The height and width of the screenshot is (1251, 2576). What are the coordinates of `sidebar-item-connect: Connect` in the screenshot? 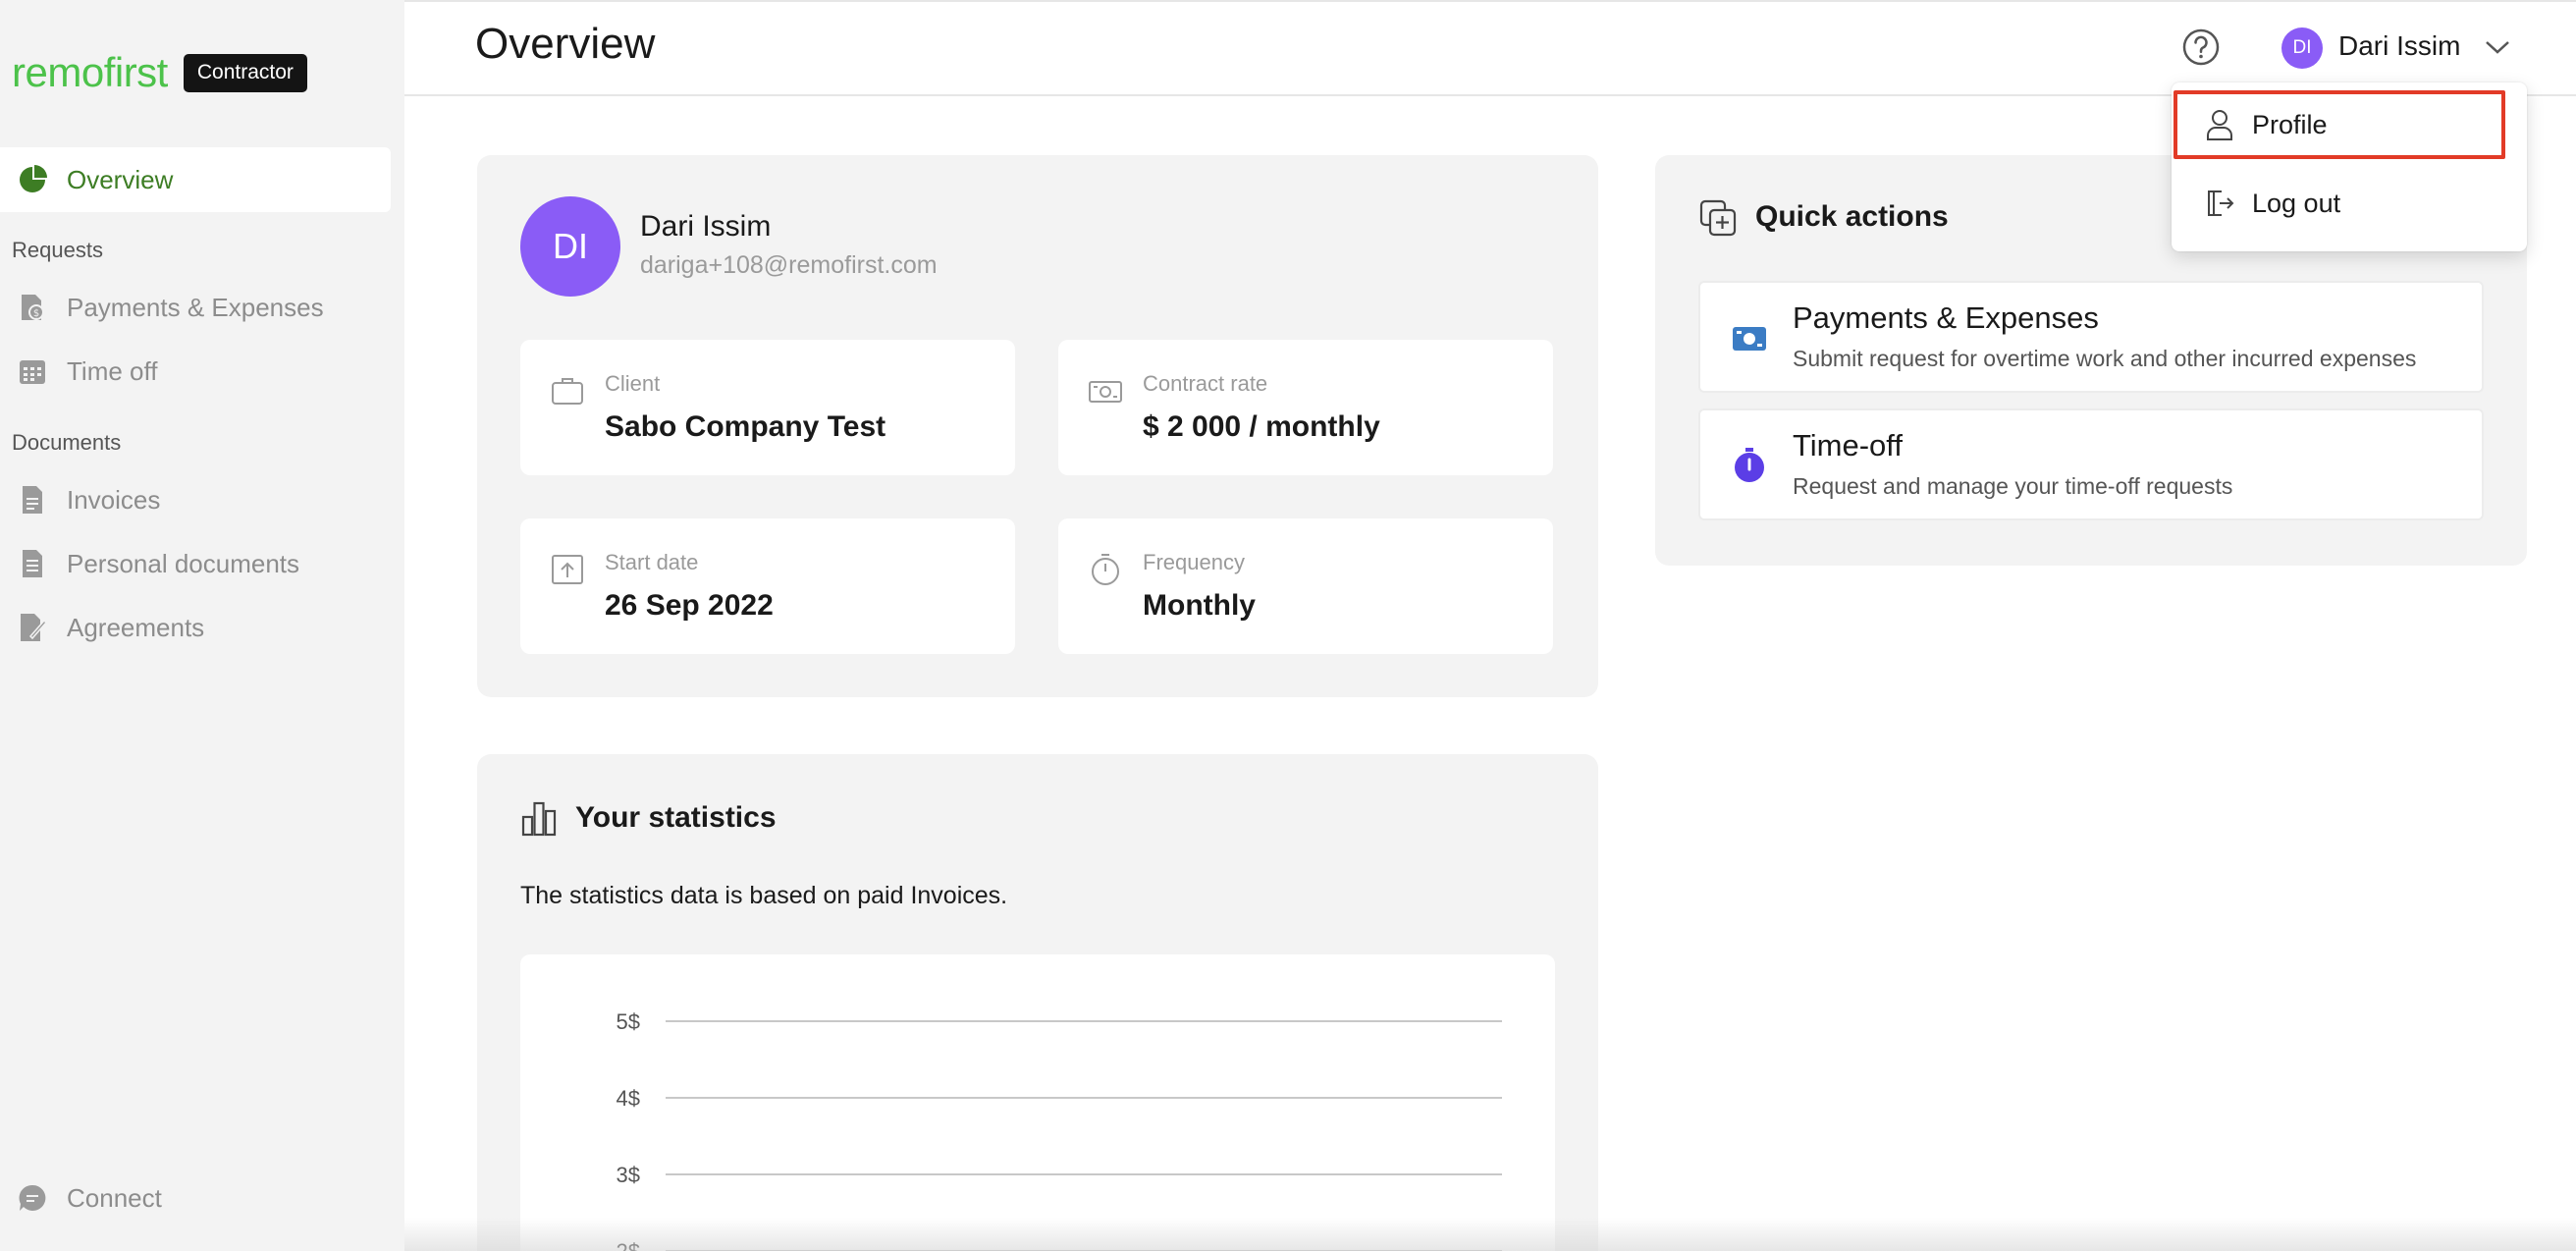 It's located at (195, 1198).